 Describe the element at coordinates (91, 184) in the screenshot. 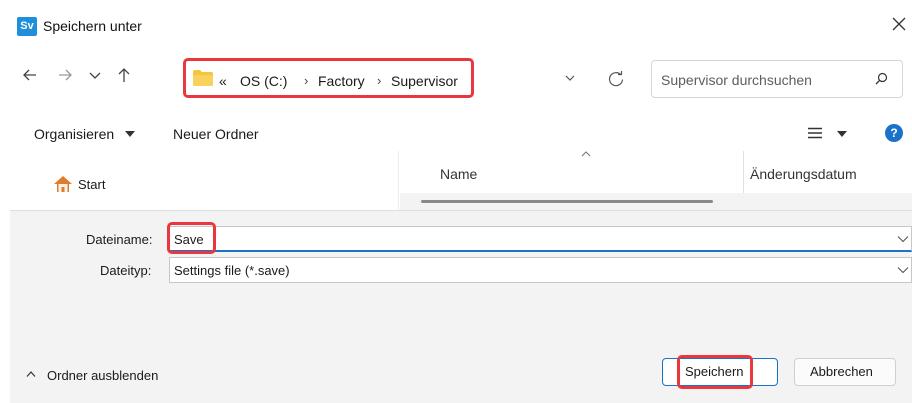

I see `nav-item-start: Start` at that location.